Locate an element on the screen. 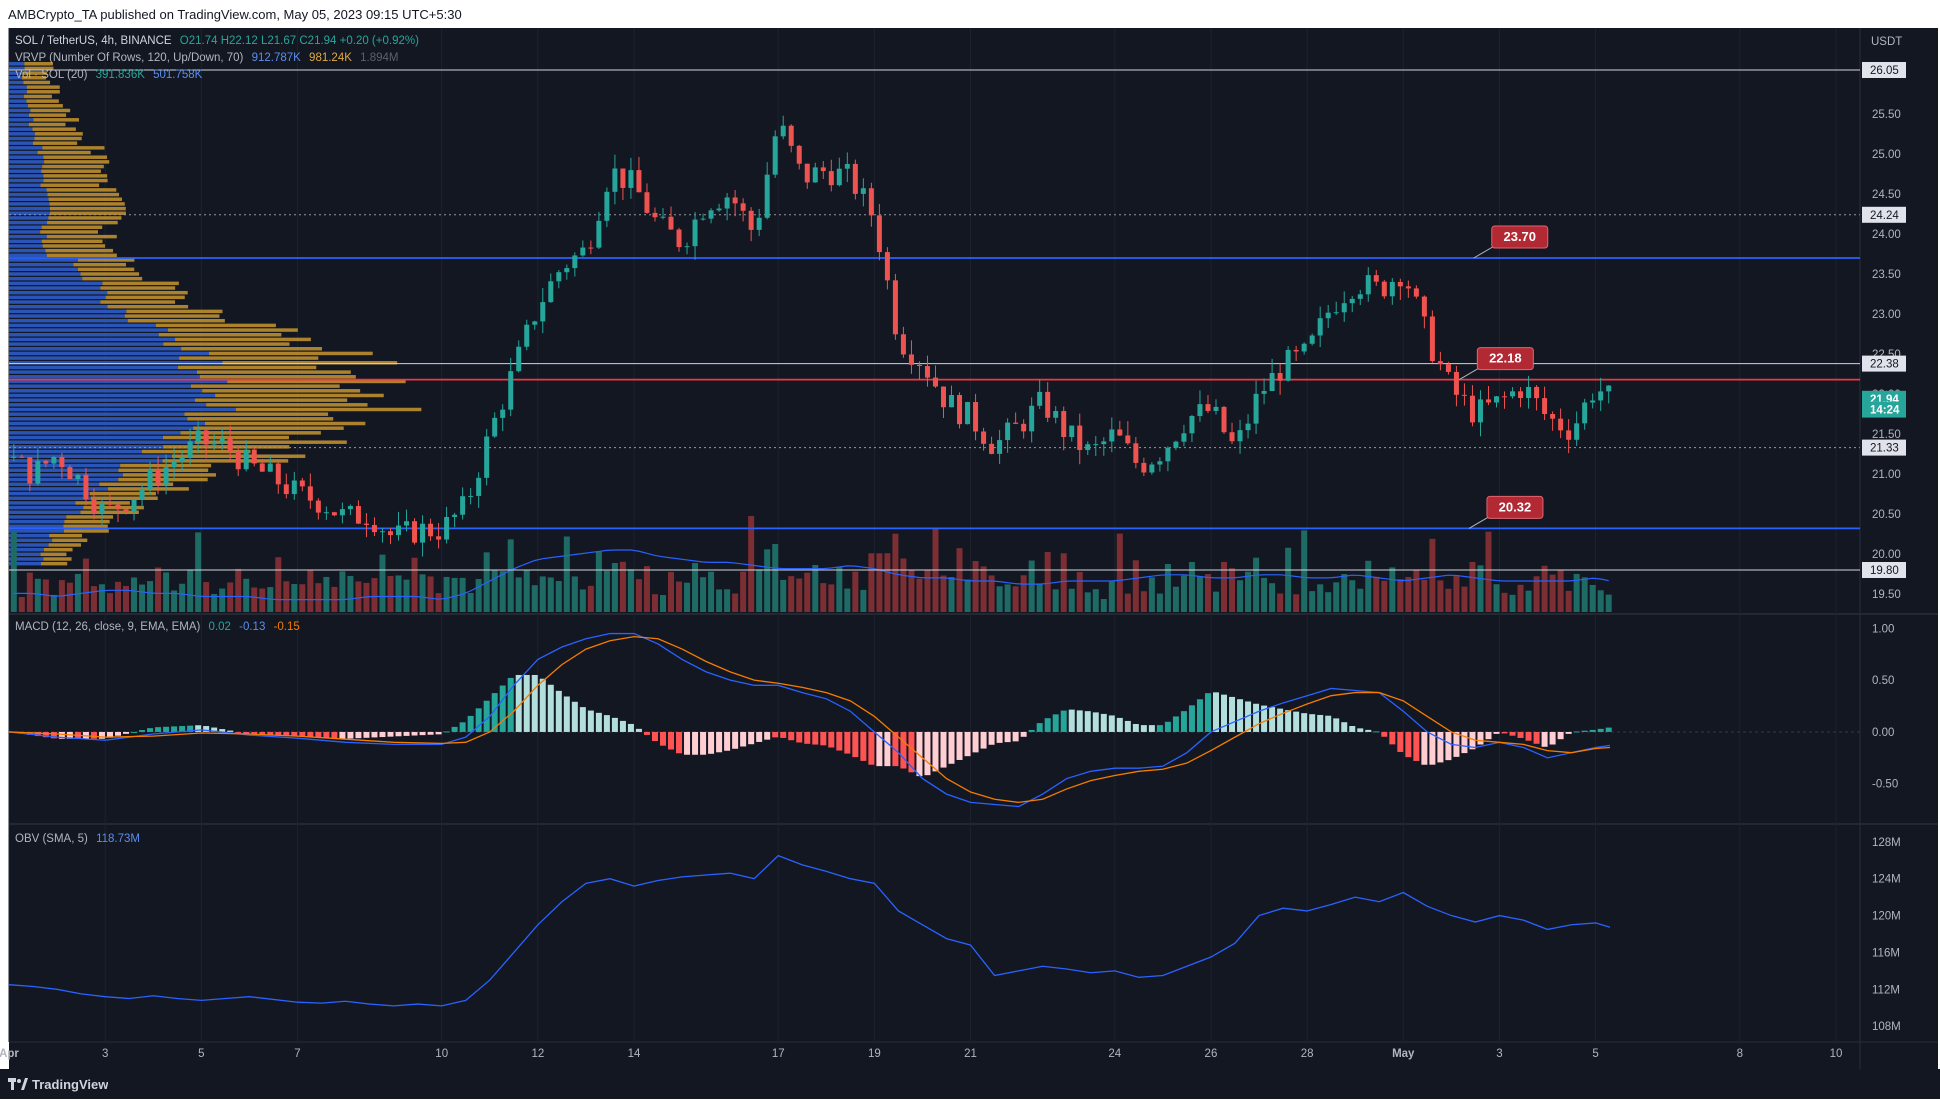  volume-bars is located at coordinates (811, 564).